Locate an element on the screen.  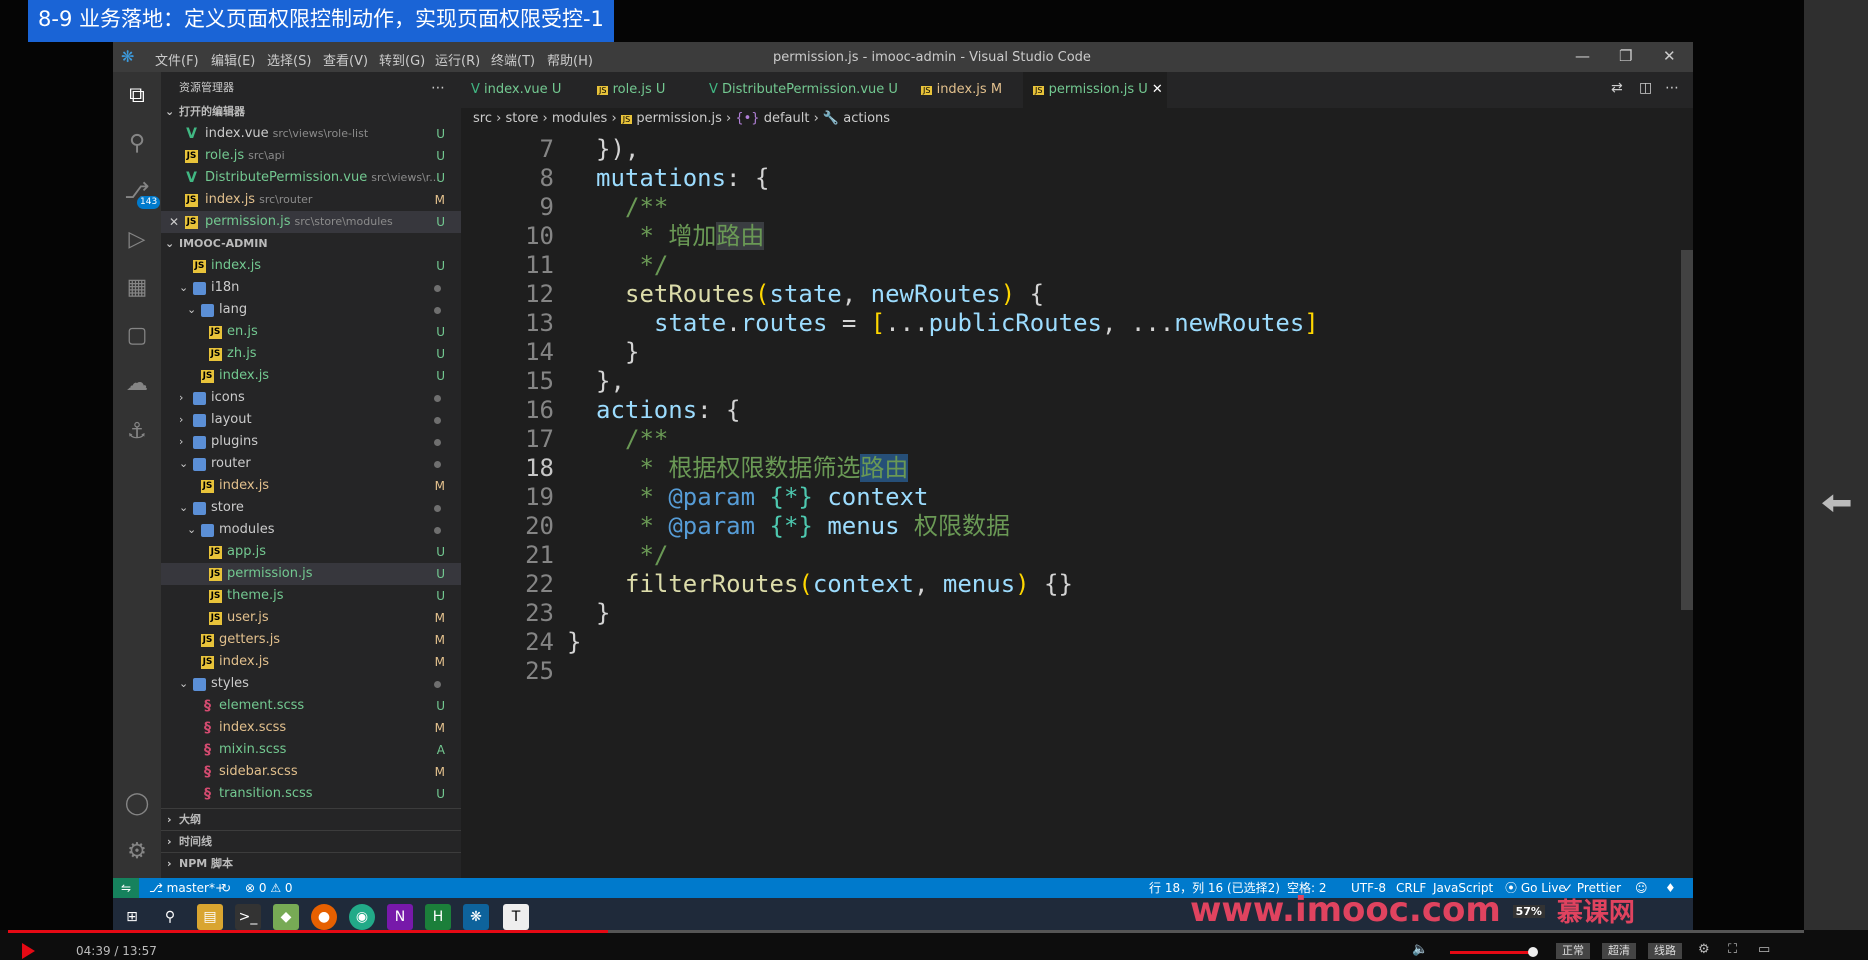
tree-folder: ⌄ store is located at coordinates (311, 508).